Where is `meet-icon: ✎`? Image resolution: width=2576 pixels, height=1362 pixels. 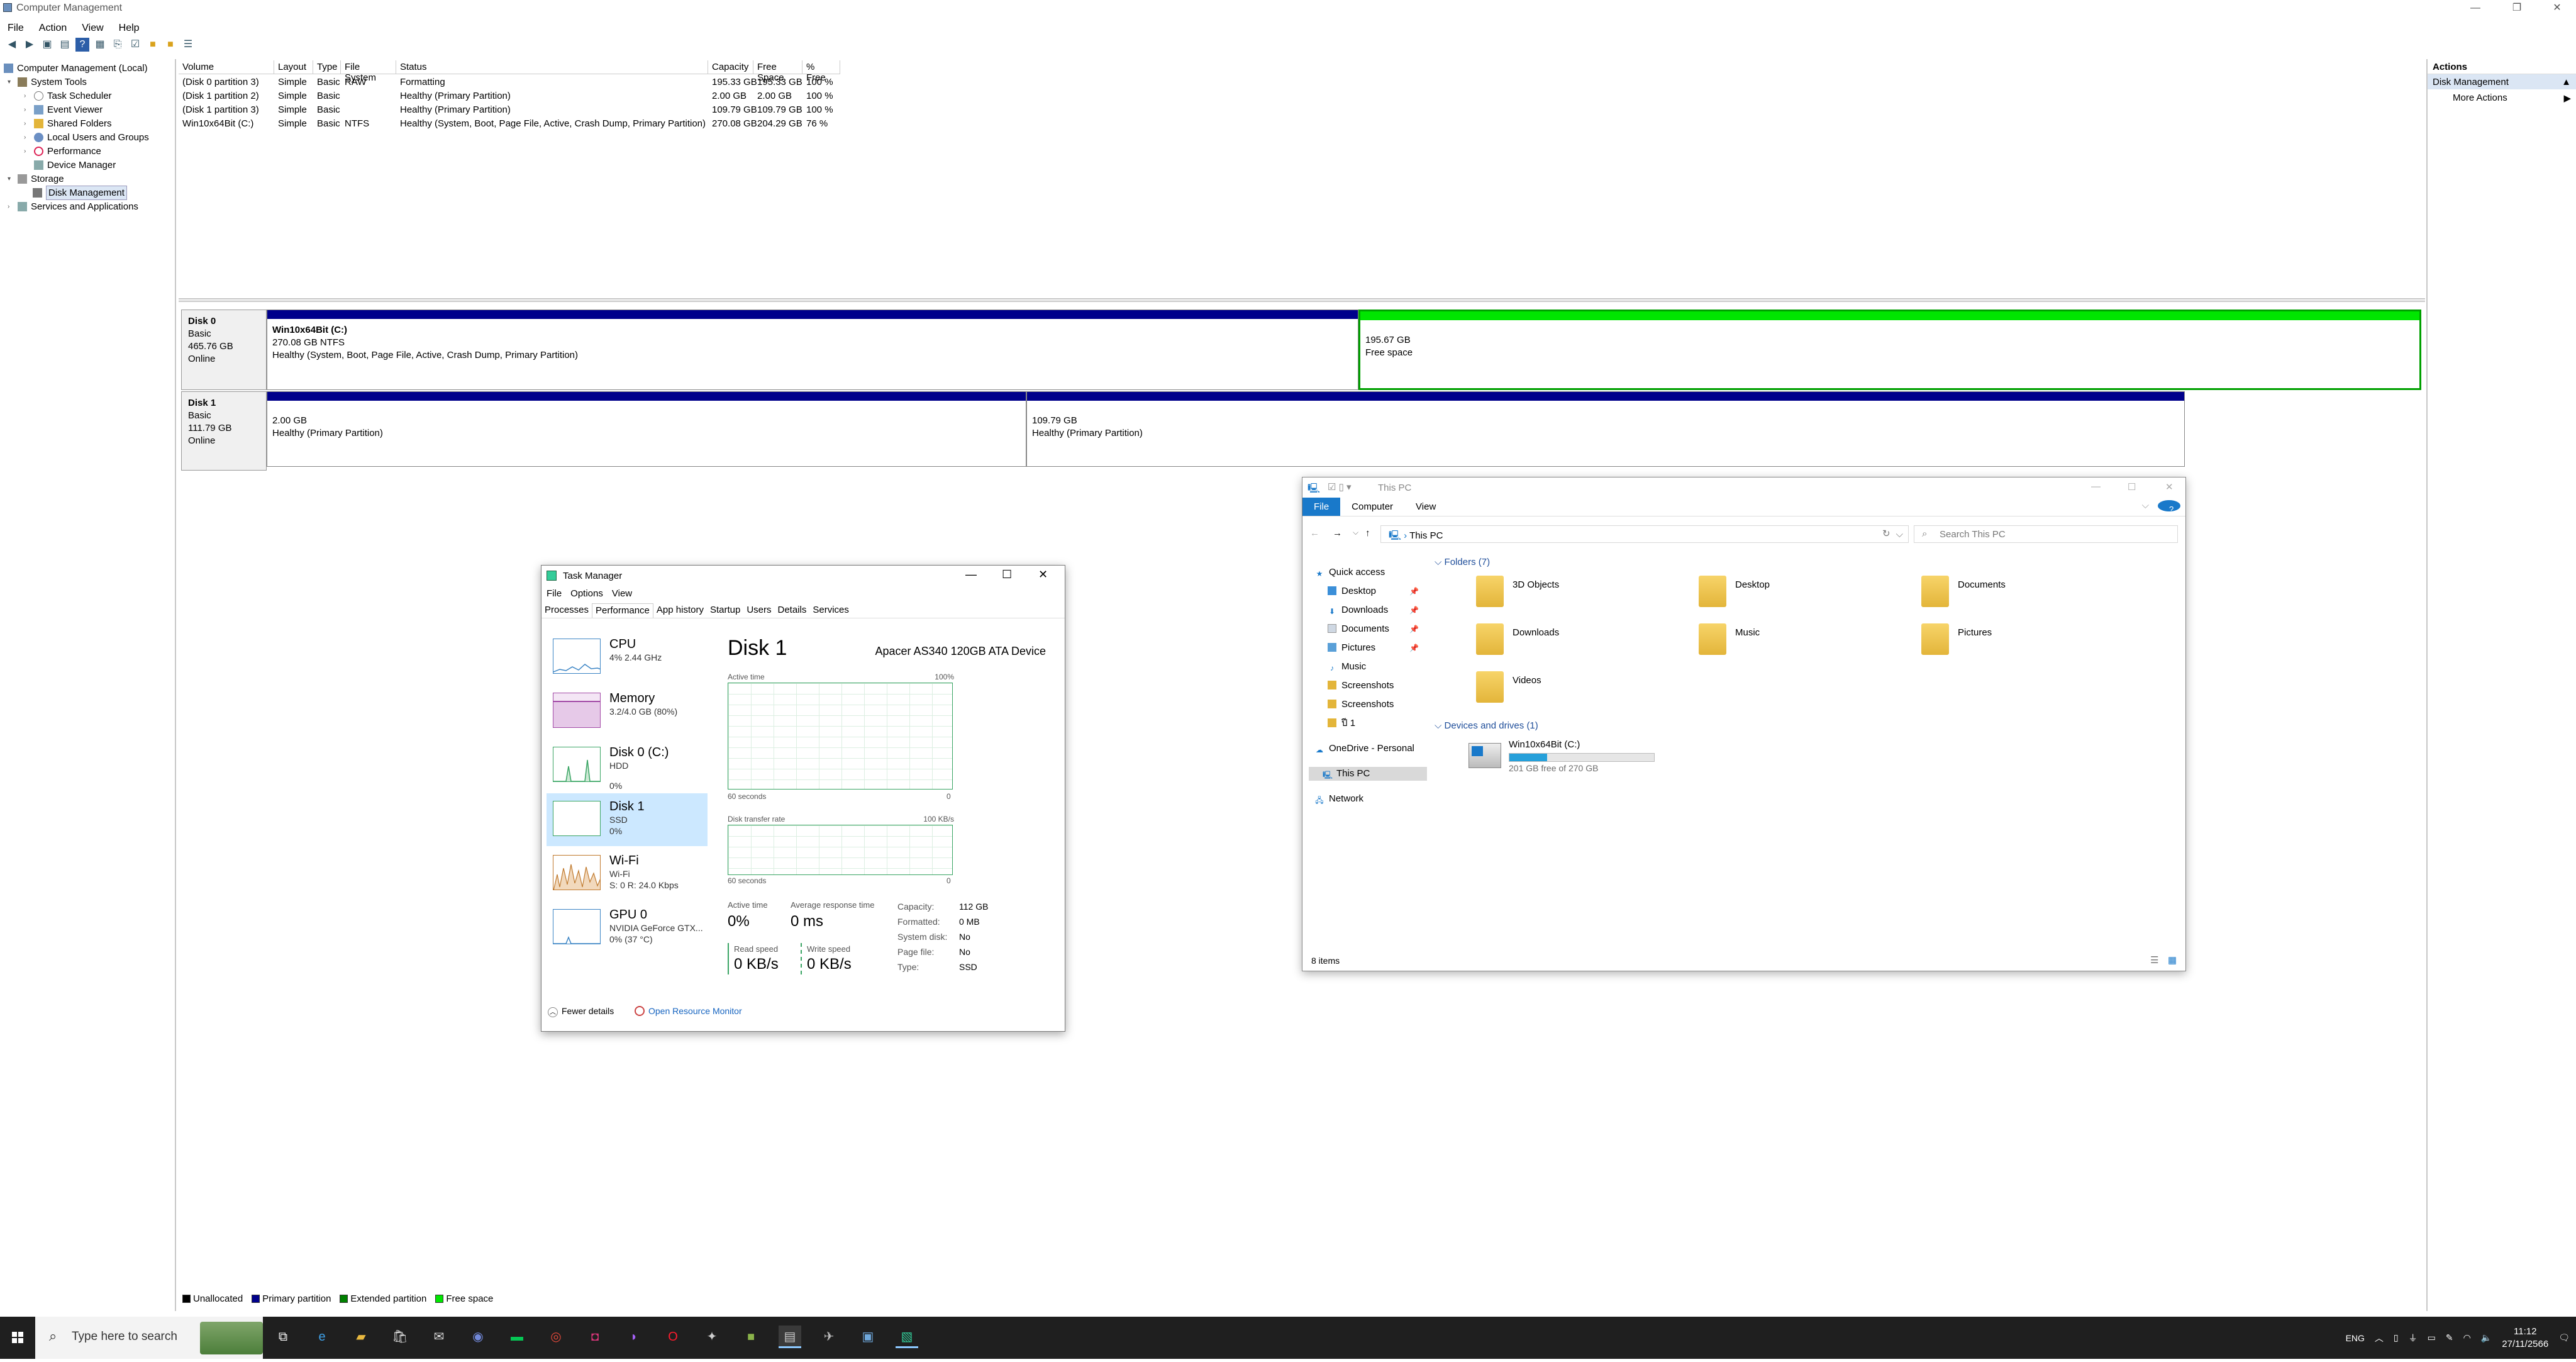 meet-icon: ✎ is located at coordinates (2449, 1337).